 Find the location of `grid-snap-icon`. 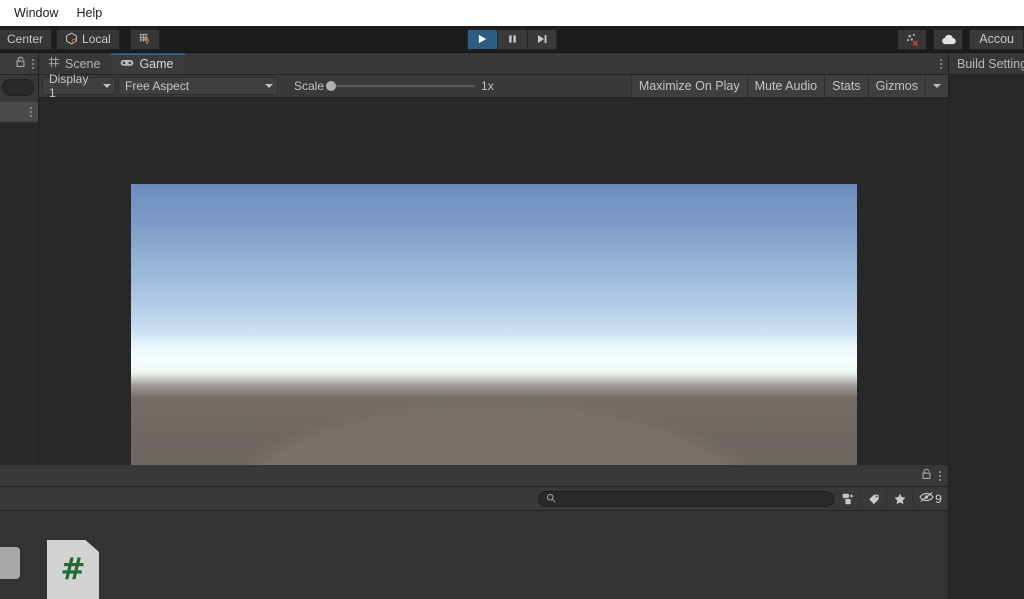

grid-snap-icon is located at coordinates (144, 39).